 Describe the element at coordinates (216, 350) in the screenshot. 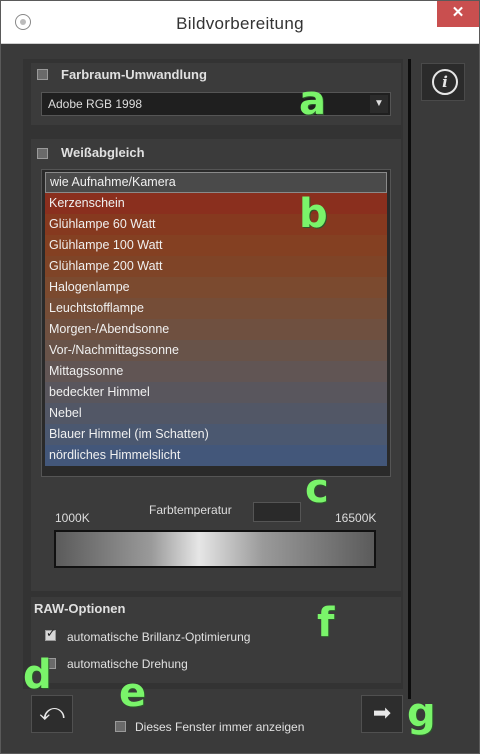

I see `wb-list-item: Vor-/Nachmittagssonne` at that location.